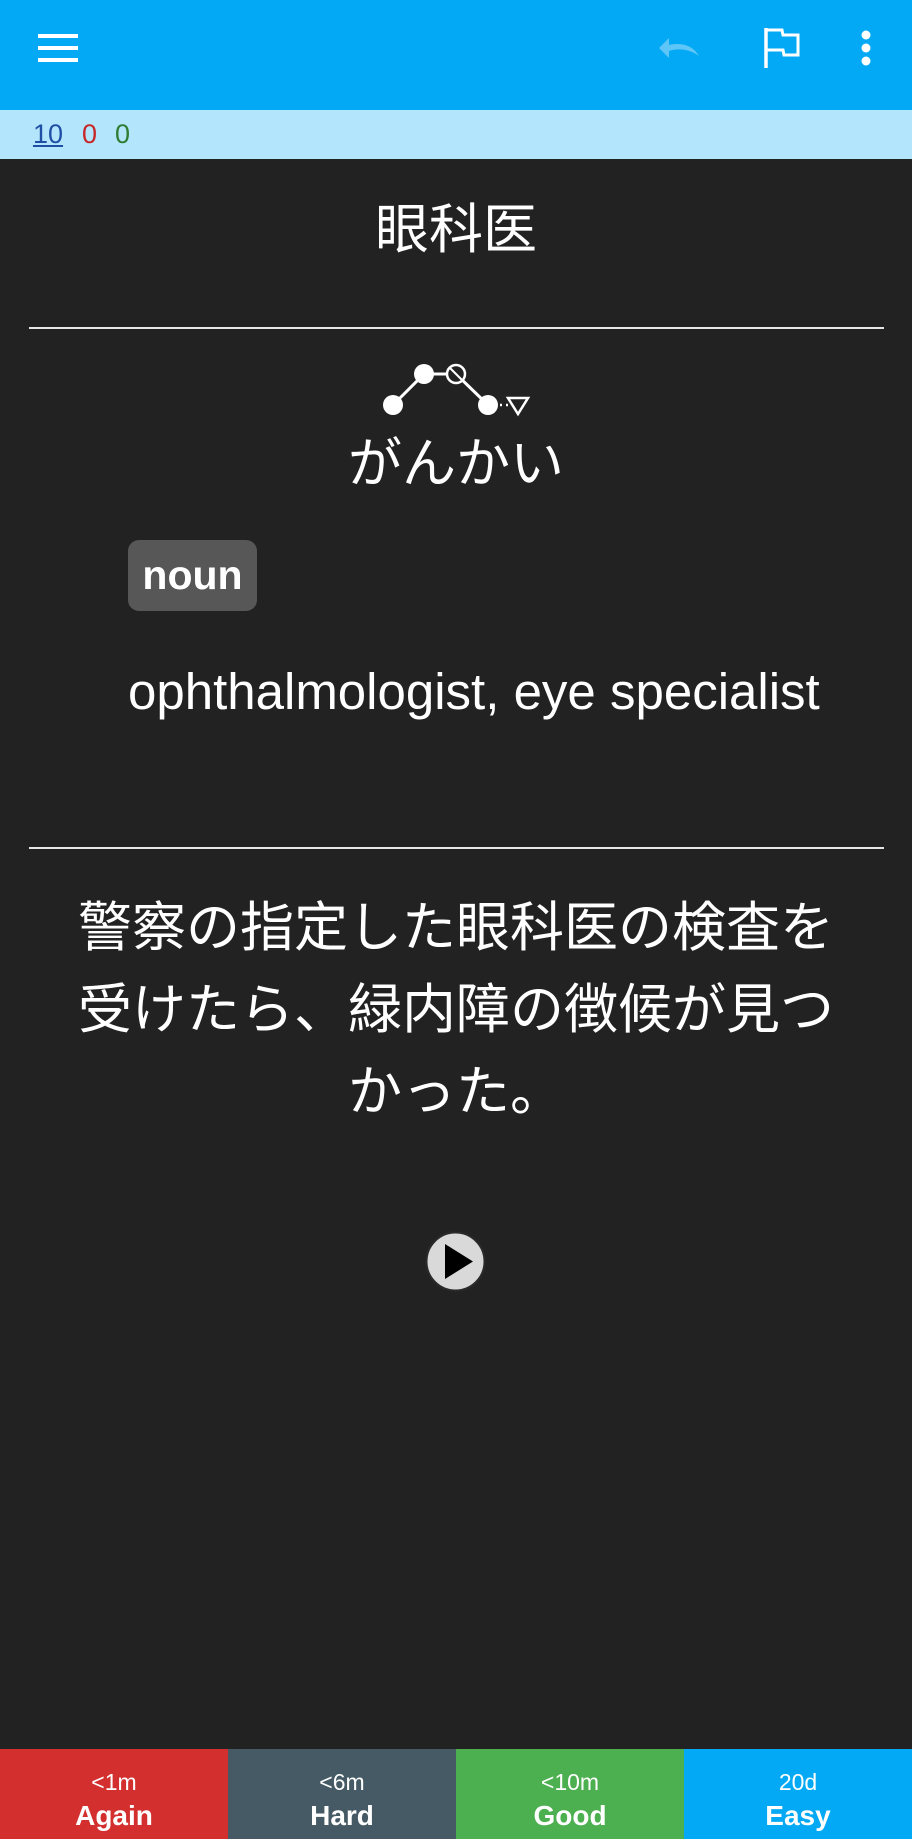 The width and height of the screenshot is (912, 1839). Describe the element at coordinates (456, 463) in the screenshot. I see `card-reading: がんかい` at that location.